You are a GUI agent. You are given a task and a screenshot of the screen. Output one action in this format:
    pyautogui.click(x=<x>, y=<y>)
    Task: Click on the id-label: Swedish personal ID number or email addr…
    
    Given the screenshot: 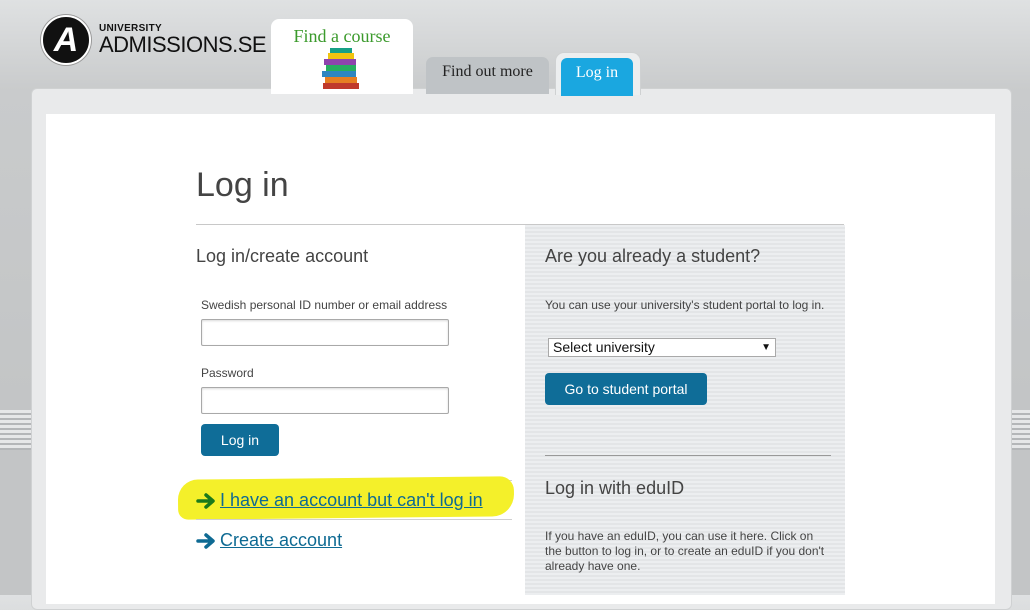 What is the action you would take?
    pyautogui.click(x=324, y=305)
    